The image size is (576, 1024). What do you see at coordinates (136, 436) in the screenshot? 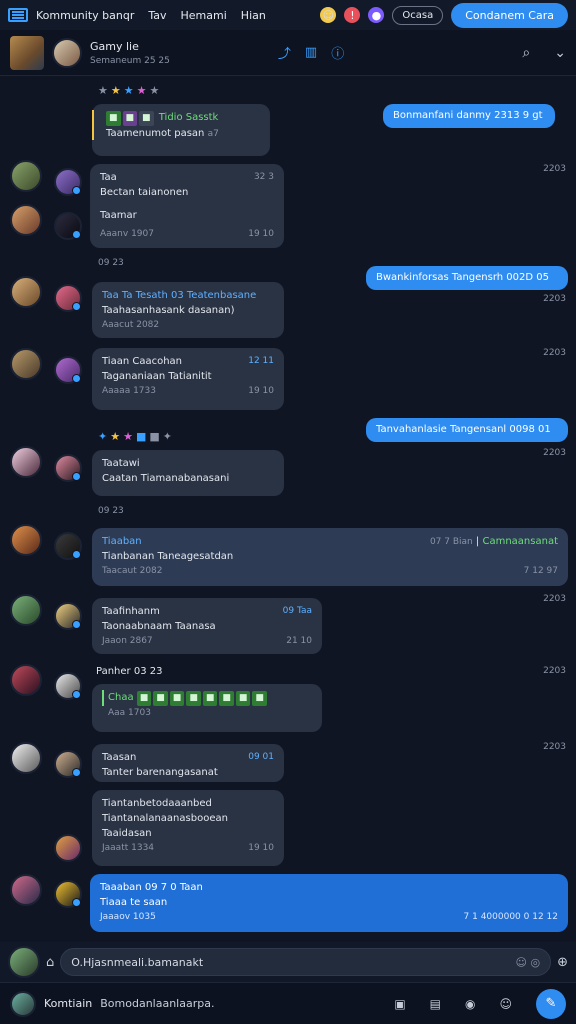
I see `reaction-stars: ✦★★■■✦` at bounding box center [136, 436].